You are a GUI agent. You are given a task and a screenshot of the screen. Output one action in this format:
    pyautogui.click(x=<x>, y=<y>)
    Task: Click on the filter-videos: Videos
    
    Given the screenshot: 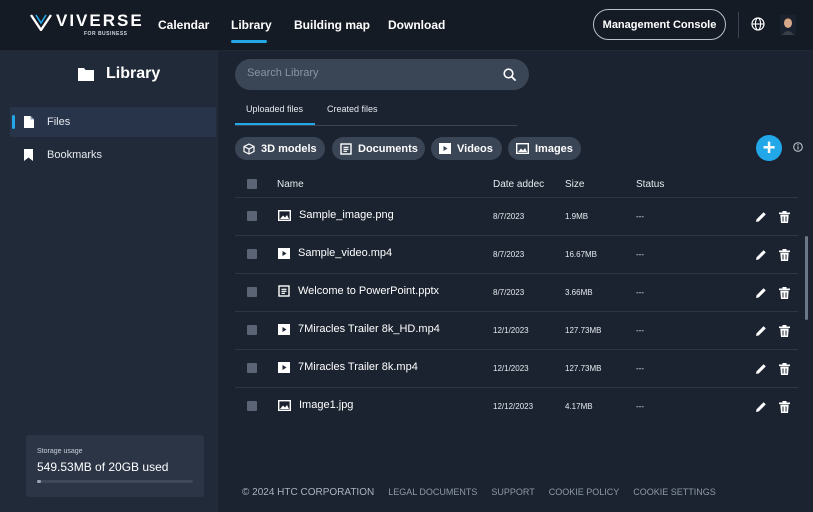 What is the action you would take?
    pyautogui.click(x=466, y=148)
    